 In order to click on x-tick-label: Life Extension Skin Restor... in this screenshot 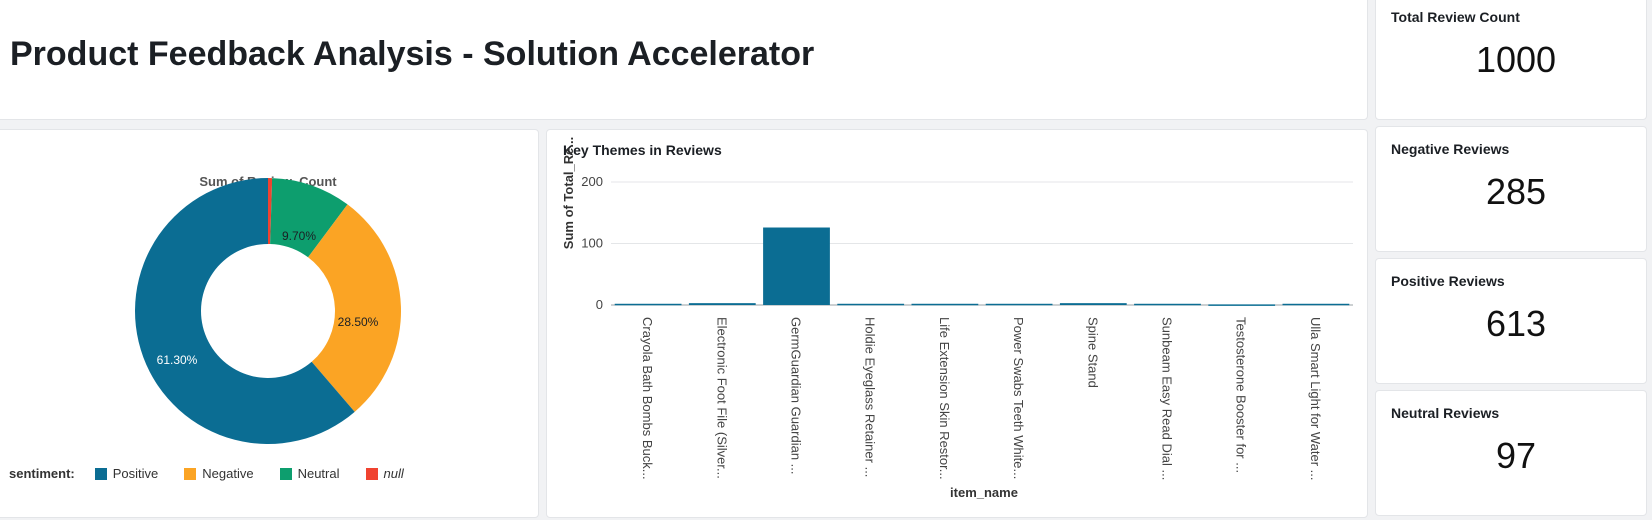, I will do `click(944, 398)`.